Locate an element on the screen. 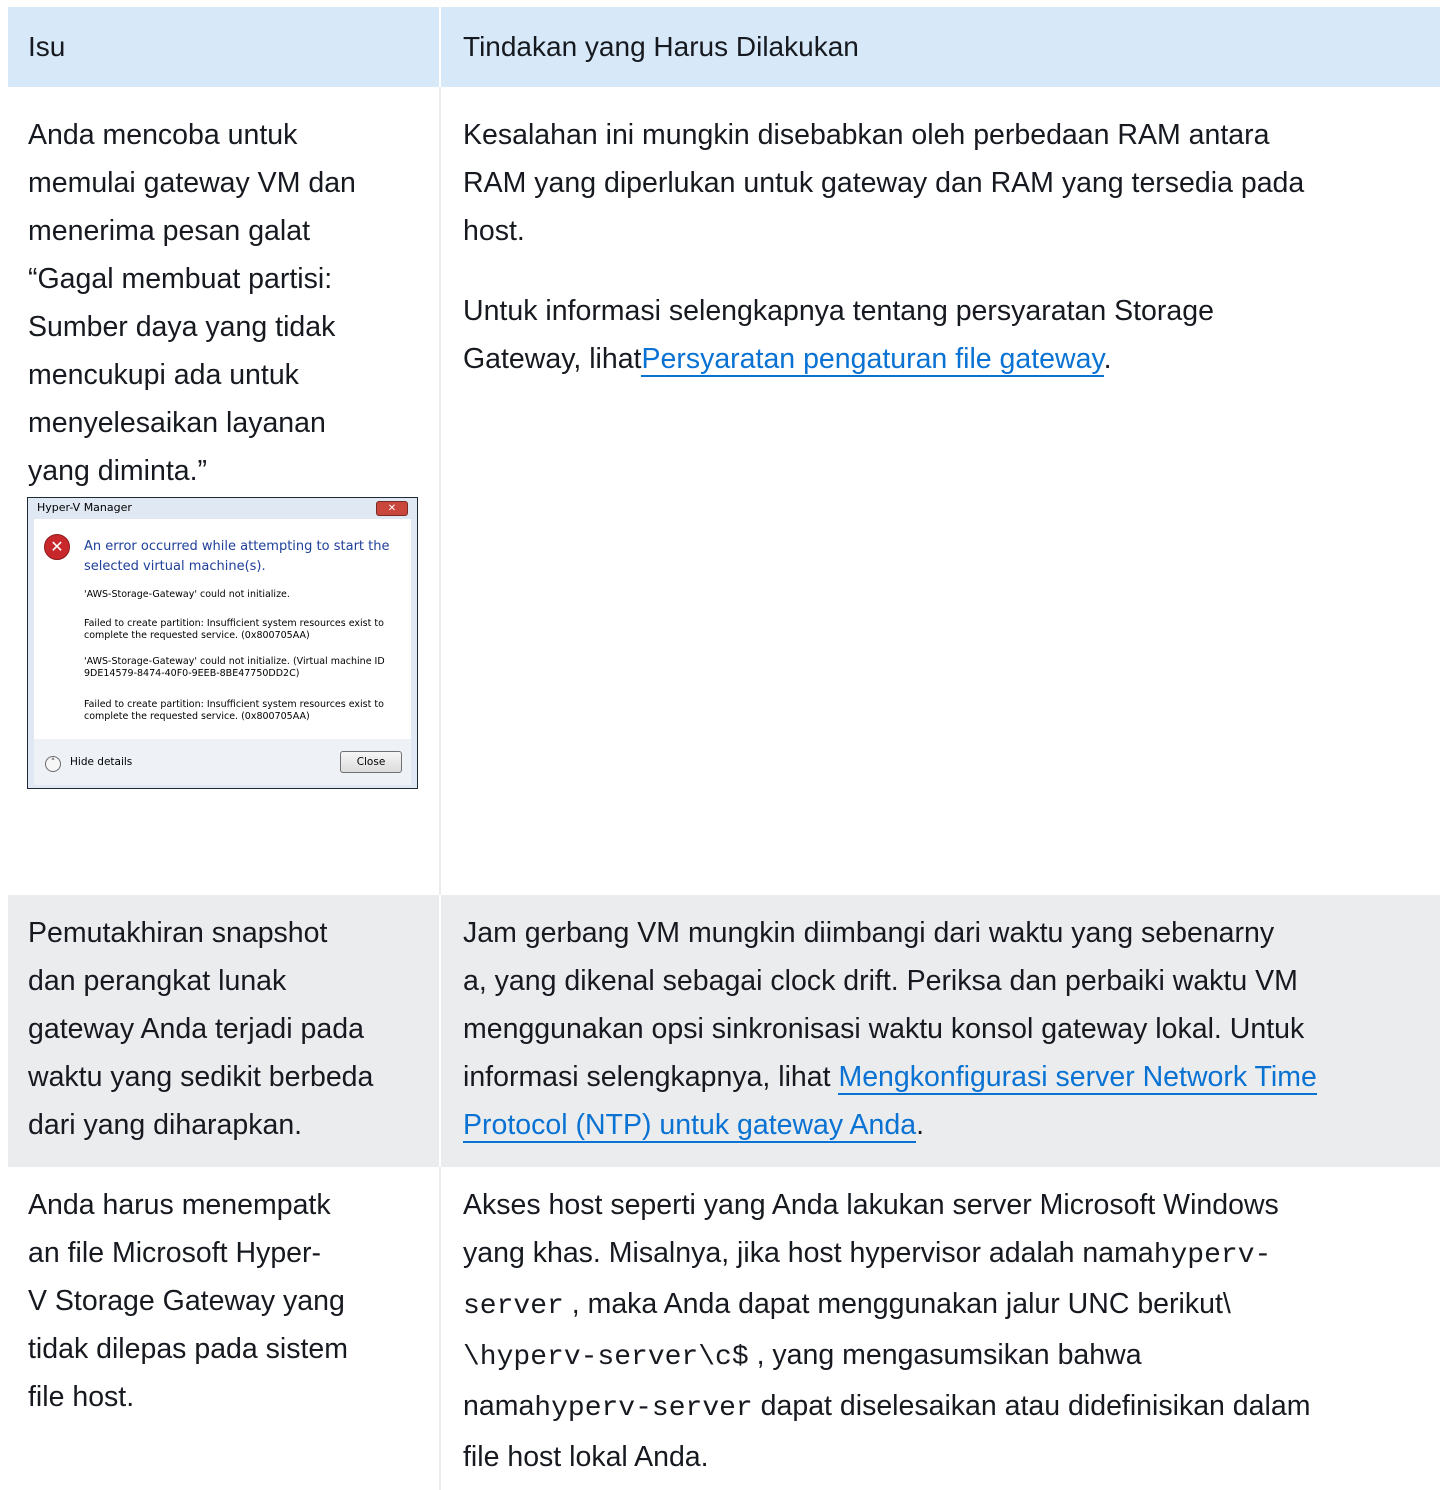  hide-details-toggle: Hide details is located at coordinates (101, 762).